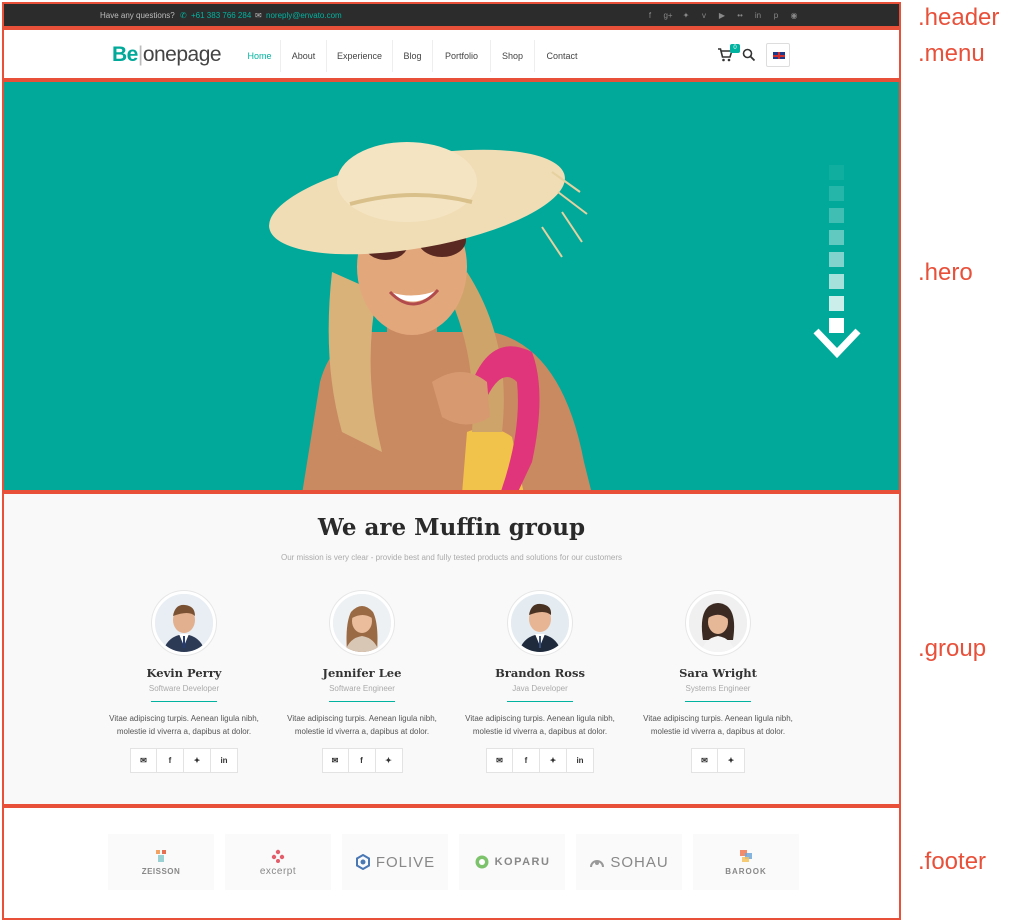 Image resolution: width=1027 pixels, height=922 pixels. Describe the element at coordinates (413, 56) in the screenshot. I see `nav-item-blog: Blog` at that location.